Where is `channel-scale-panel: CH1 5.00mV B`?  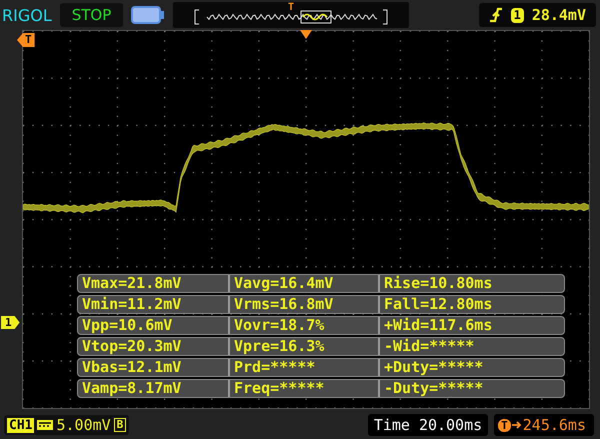 channel-scale-panel: CH1 5.00mV B is located at coordinates (67, 425).